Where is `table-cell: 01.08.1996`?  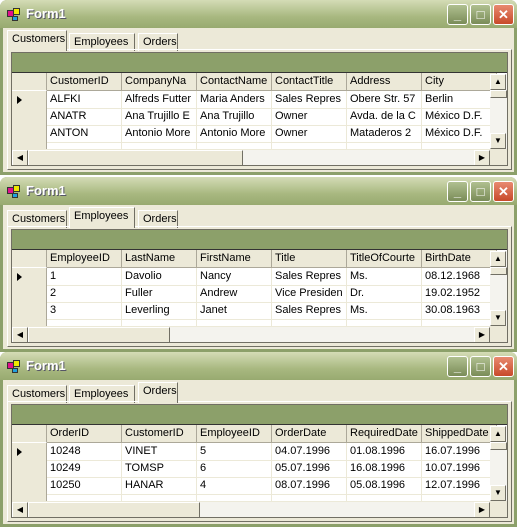
table-cell: 01.08.1996 is located at coordinates (384, 452).